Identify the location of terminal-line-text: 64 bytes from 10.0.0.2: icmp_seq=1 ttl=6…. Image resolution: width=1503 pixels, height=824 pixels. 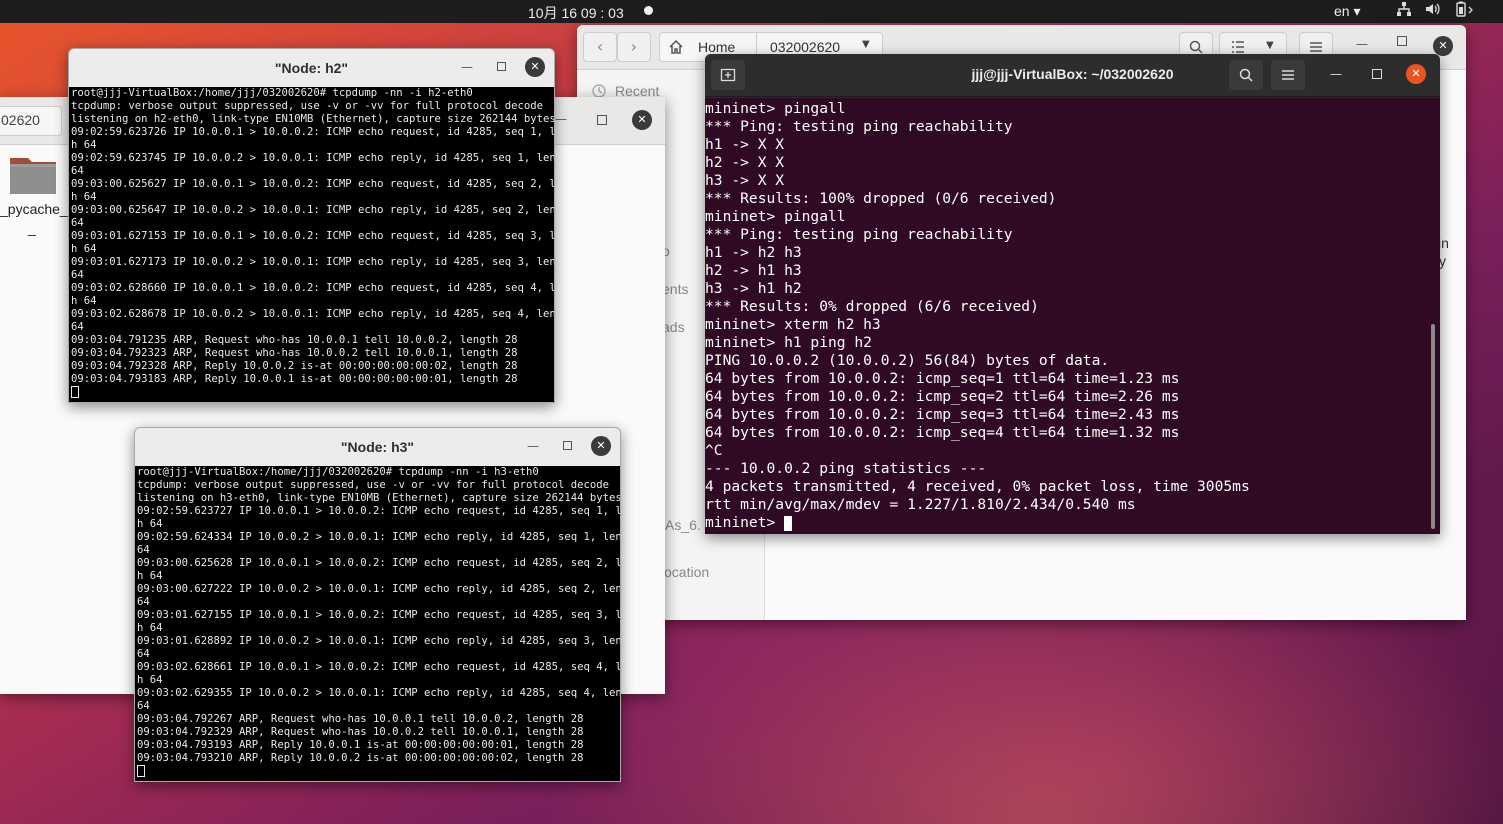
(942, 378).